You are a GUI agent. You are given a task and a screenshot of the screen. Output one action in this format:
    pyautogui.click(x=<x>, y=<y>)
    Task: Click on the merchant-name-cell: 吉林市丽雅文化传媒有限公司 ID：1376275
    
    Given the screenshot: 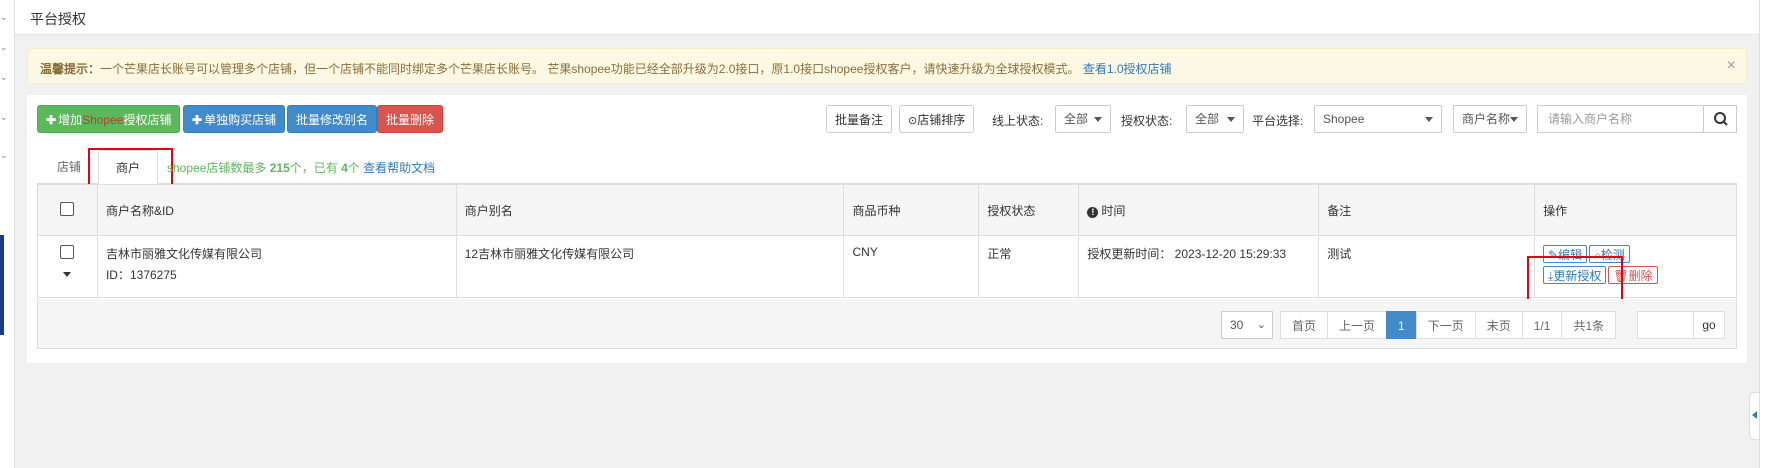 What is the action you would take?
    pyautogui.click(x=276, y=266)
    